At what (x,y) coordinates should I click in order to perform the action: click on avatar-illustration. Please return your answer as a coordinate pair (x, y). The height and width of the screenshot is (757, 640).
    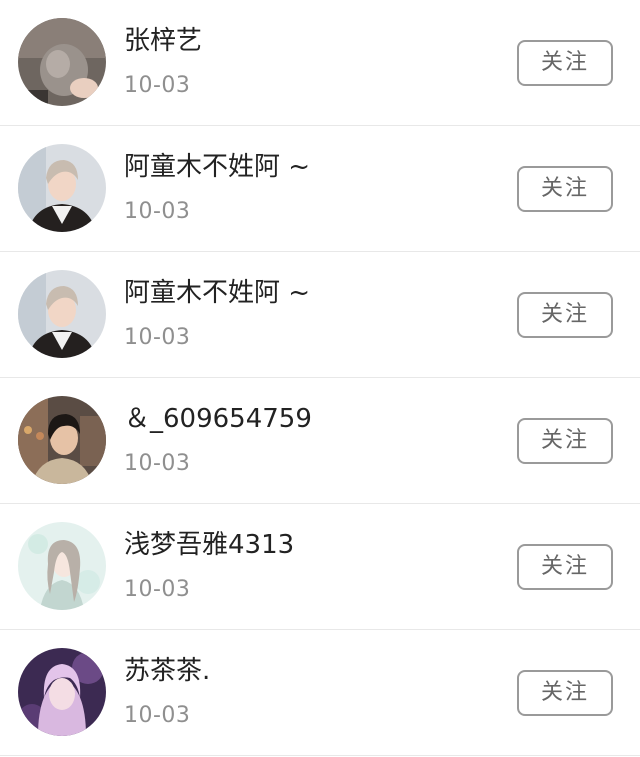
    Looking at the image, I should click on (62, 566).